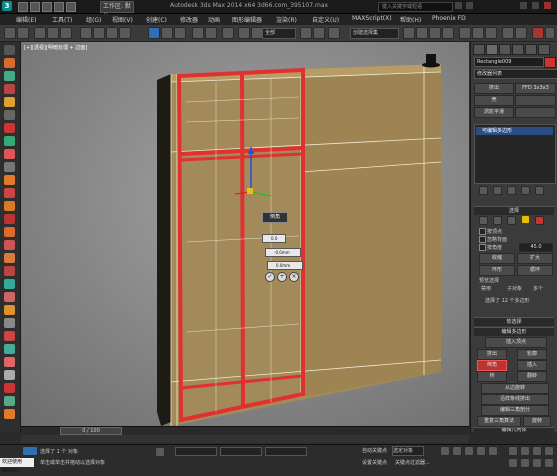  What do you see at coordinates (319, 33) in the screenshot?
I see `spinner-snap-icon` at bounding box center [319, 33].